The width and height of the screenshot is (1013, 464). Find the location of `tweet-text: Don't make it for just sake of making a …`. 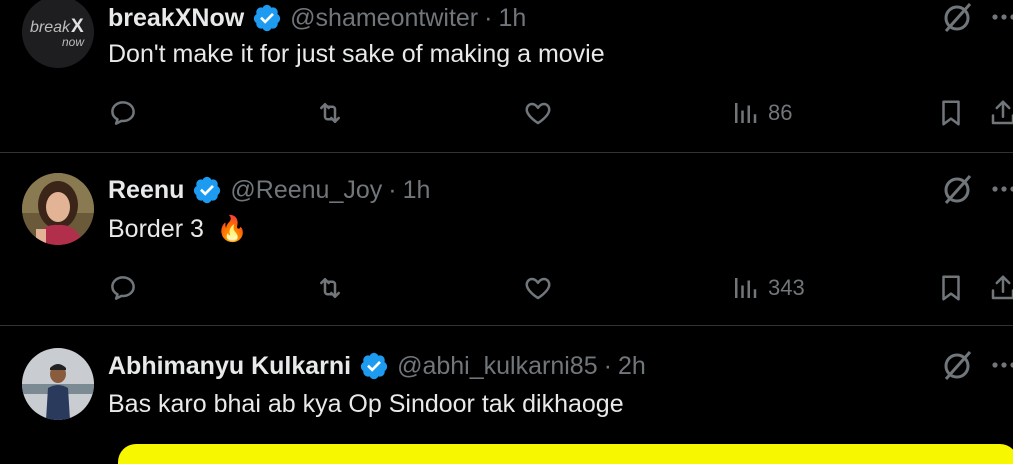

tweet-text: Don't make it for just sake of making a … is located at coordinates (356, 54).